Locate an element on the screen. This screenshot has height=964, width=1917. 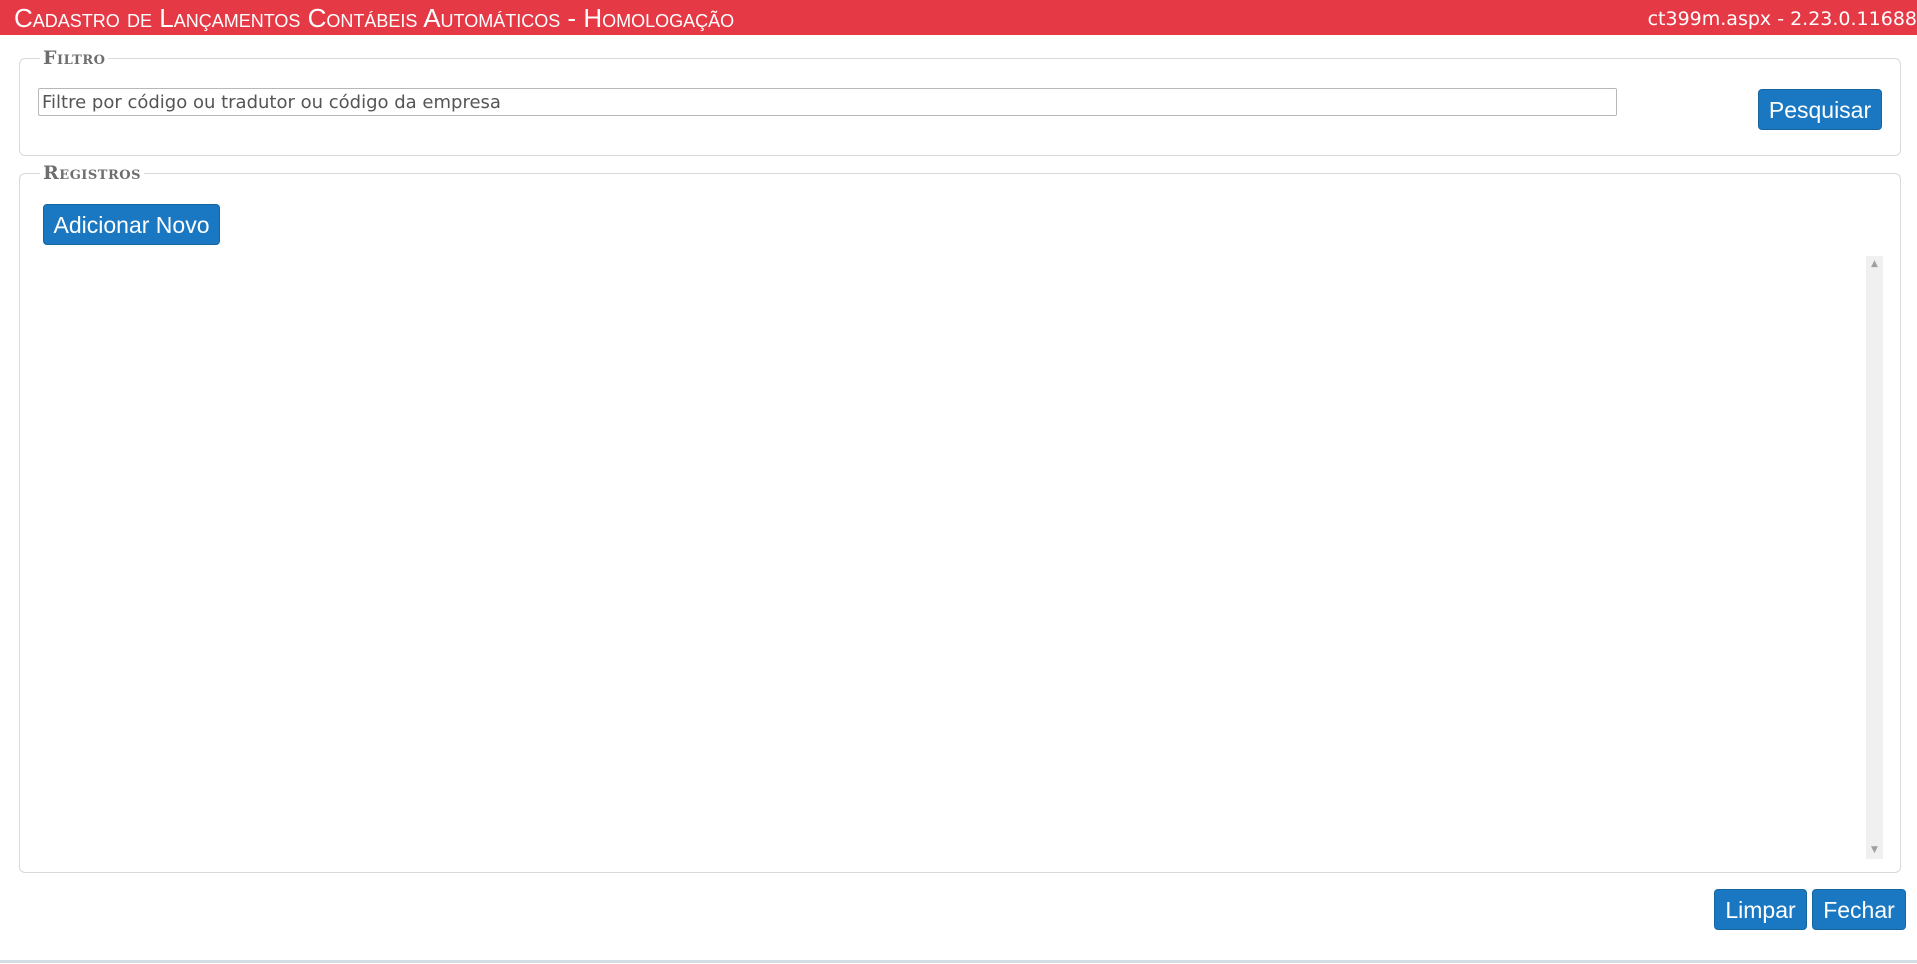
version-label: ct399m.aspx - 2.23.0.11688 is located at coordinates (1782, 19).